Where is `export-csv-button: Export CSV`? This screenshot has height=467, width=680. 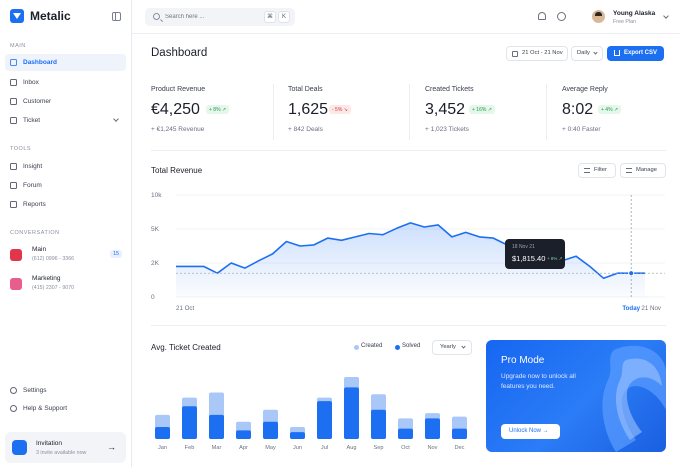
export-csv-button: Export CSV is located at coordinates (635, 53).